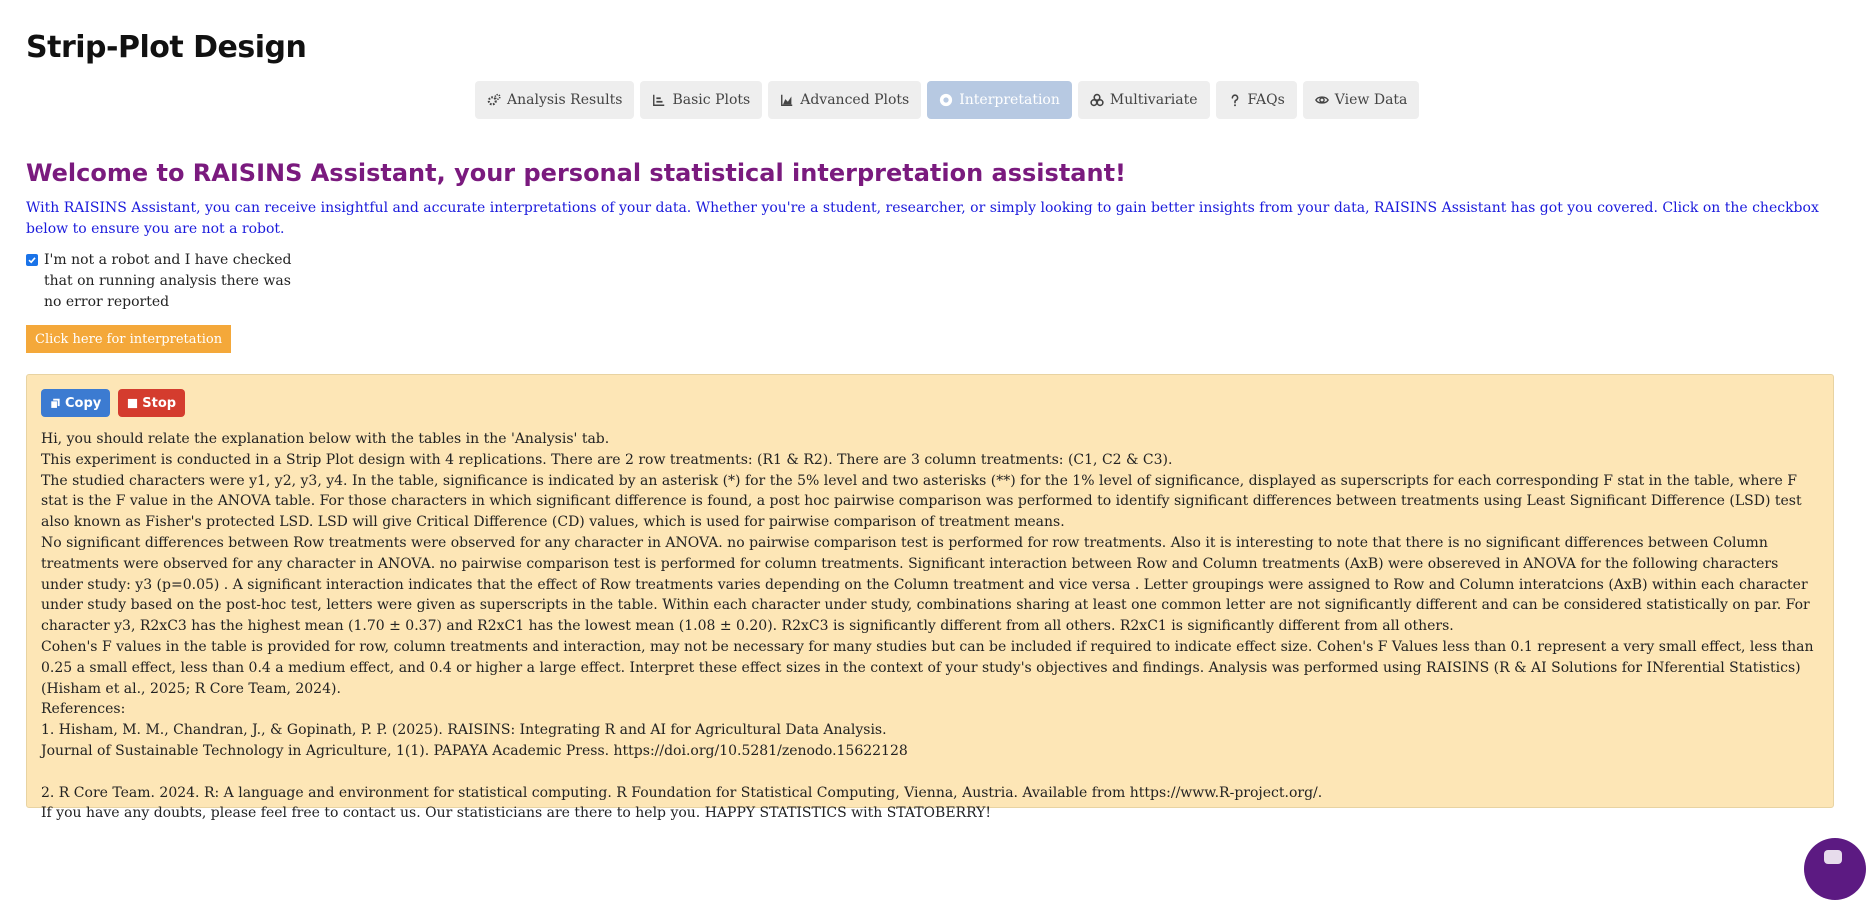  What do you see at coordinates (83, 403) in the screenshot?
I see `copy-label: Copy` at bounding box center [83, 403].